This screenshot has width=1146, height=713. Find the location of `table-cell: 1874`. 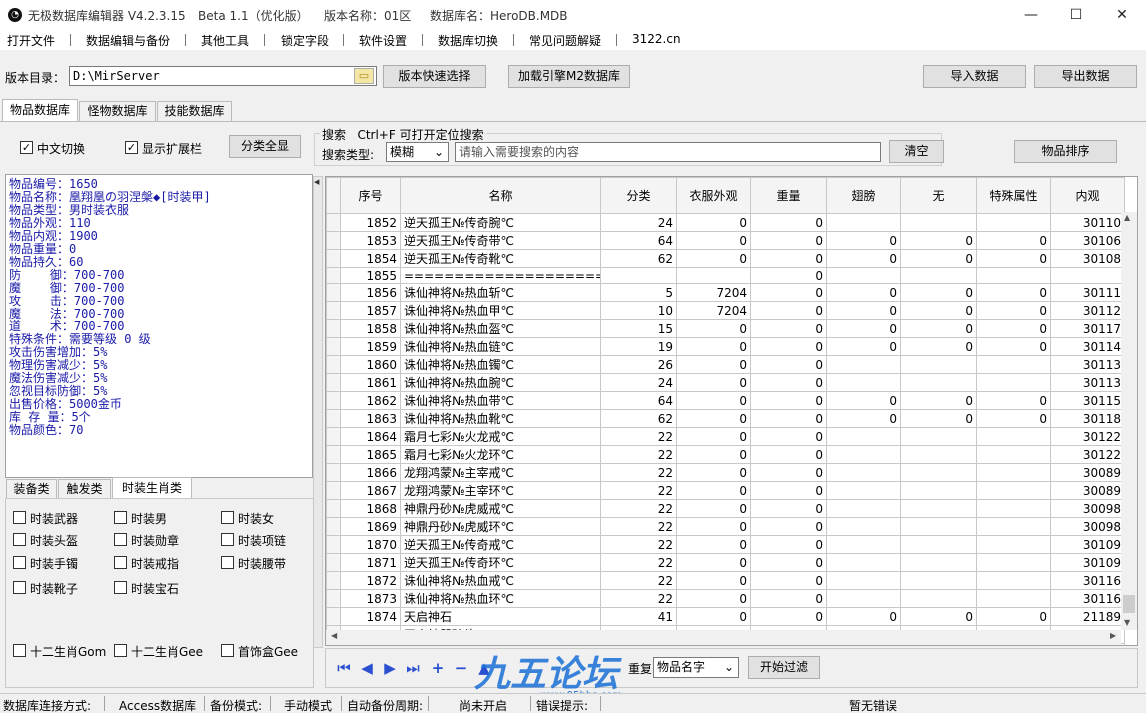

table-cell: 1874 is located at coordinates (370, 616).